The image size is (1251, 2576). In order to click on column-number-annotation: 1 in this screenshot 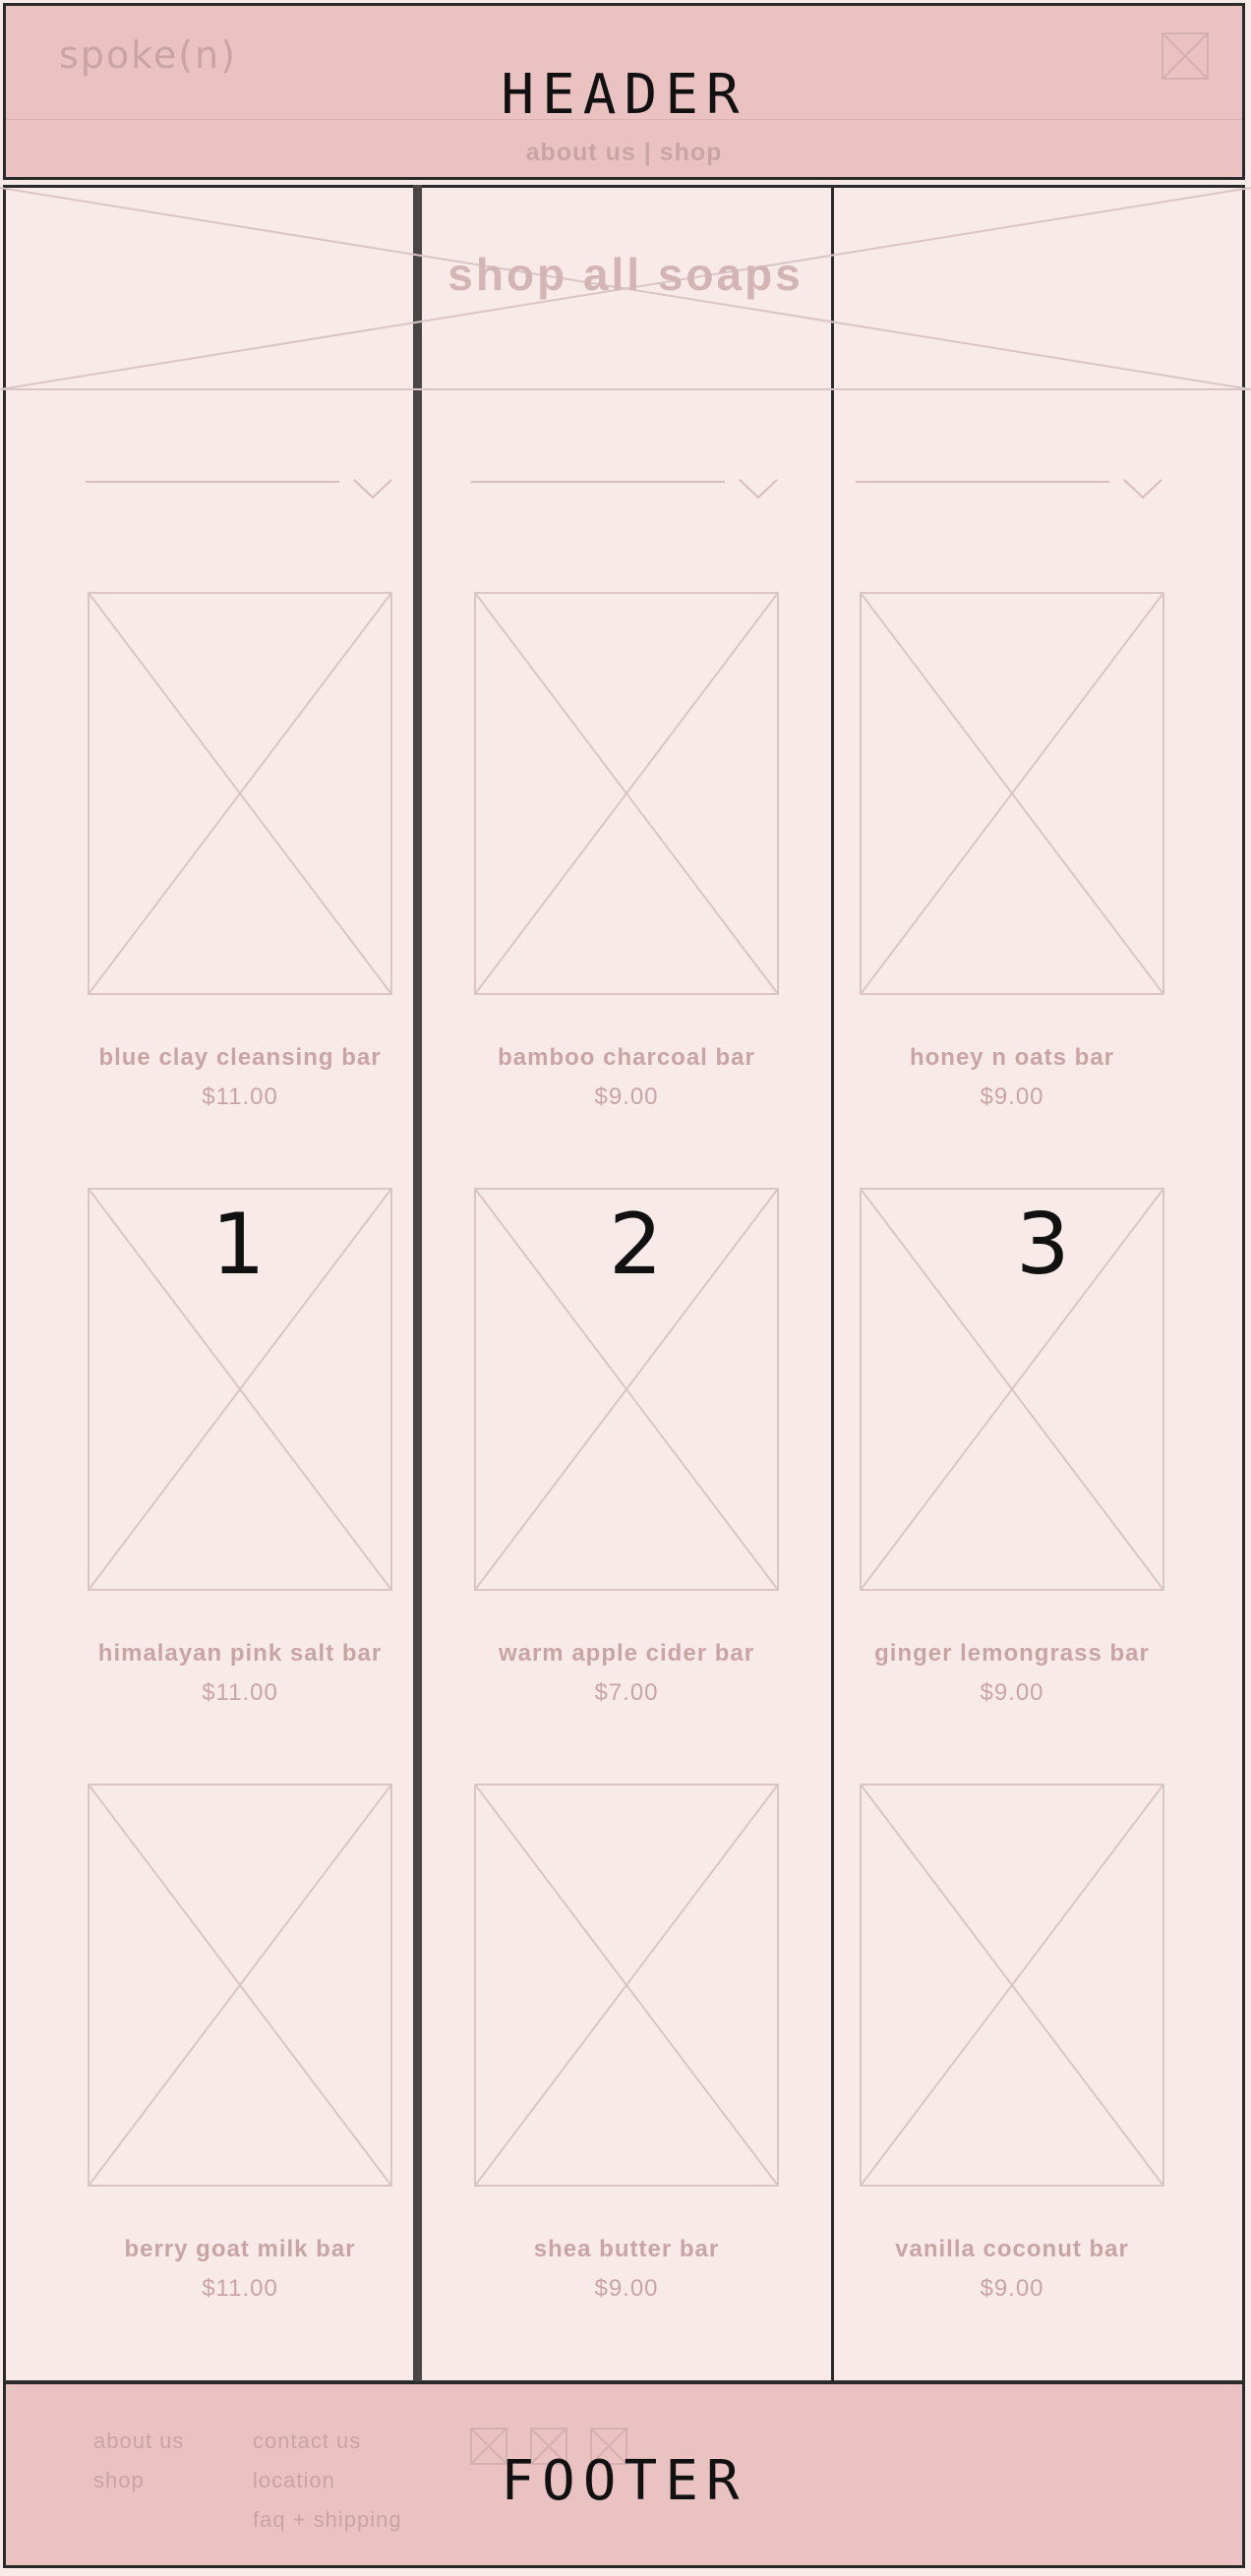, I will do `click(238, 1245)`.